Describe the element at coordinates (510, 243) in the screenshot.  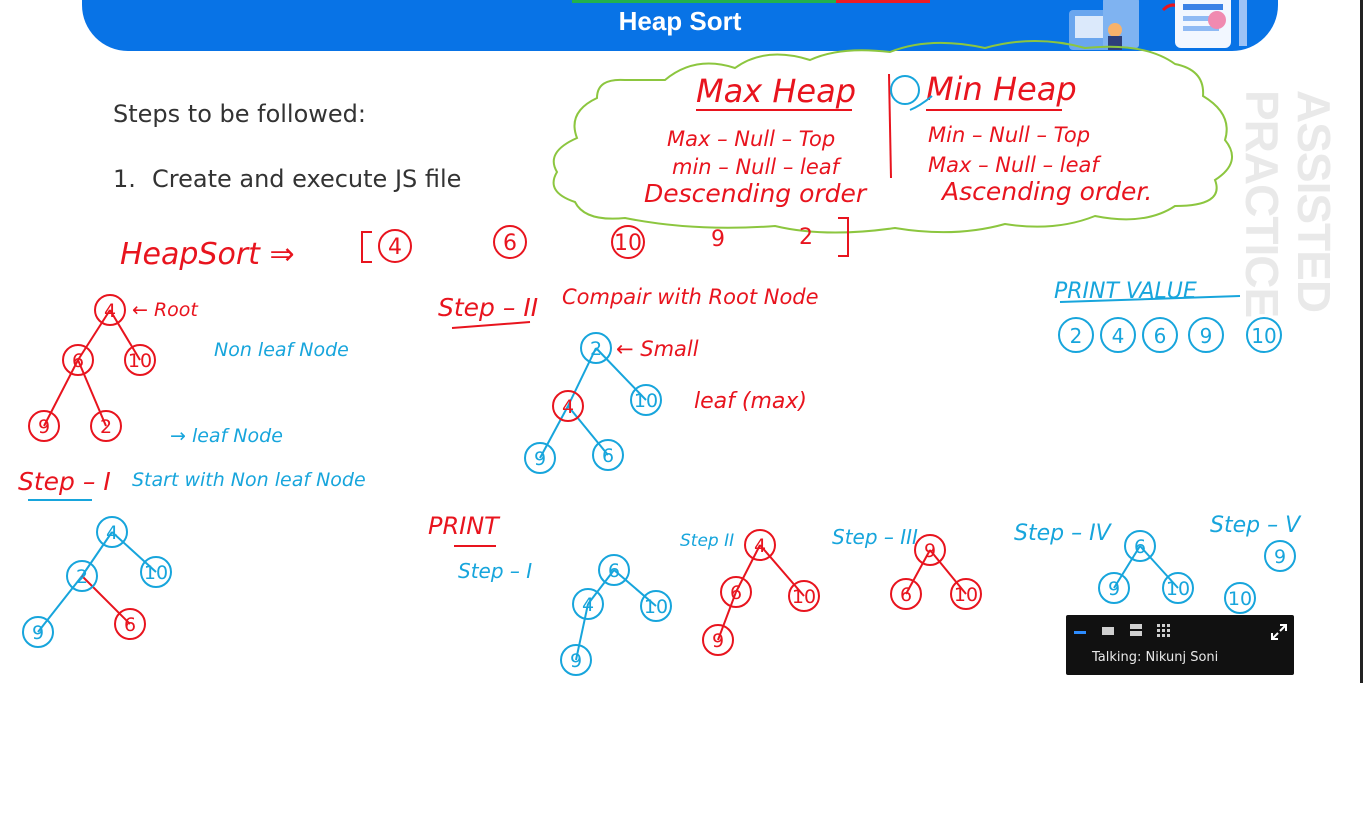
I see `array-value: 6` at that location.